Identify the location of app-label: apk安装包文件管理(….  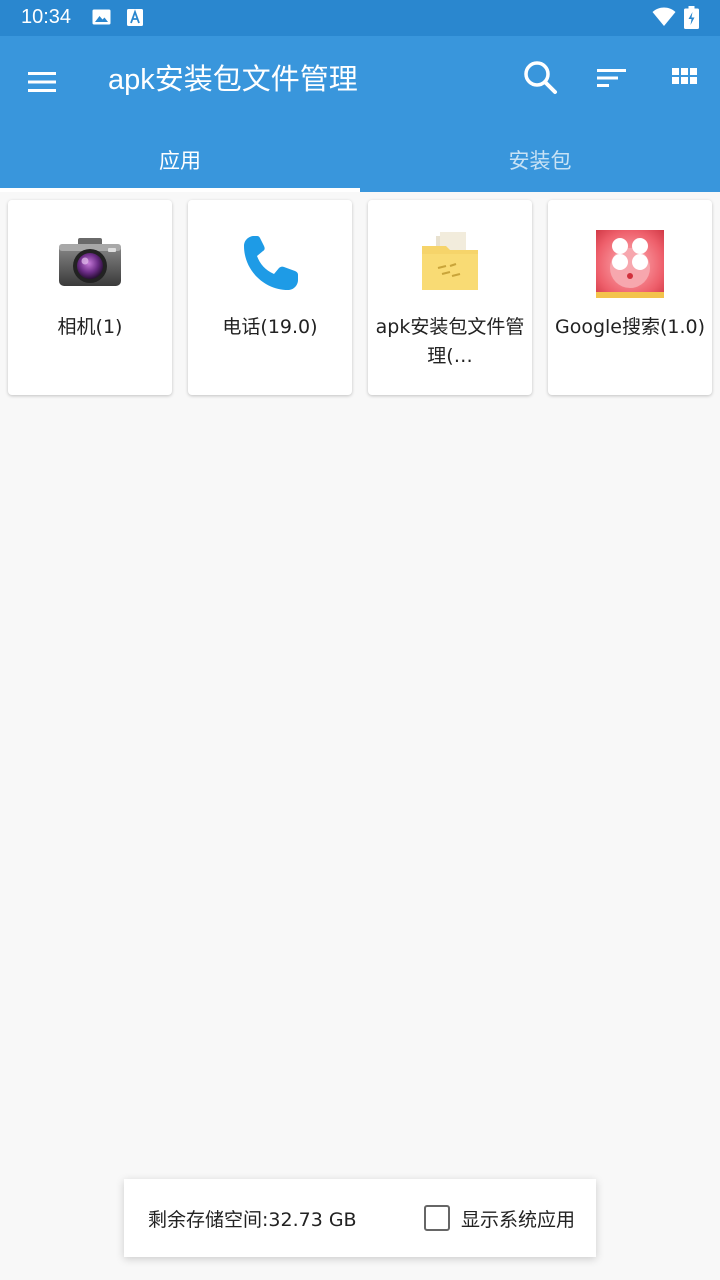
(450, 341).